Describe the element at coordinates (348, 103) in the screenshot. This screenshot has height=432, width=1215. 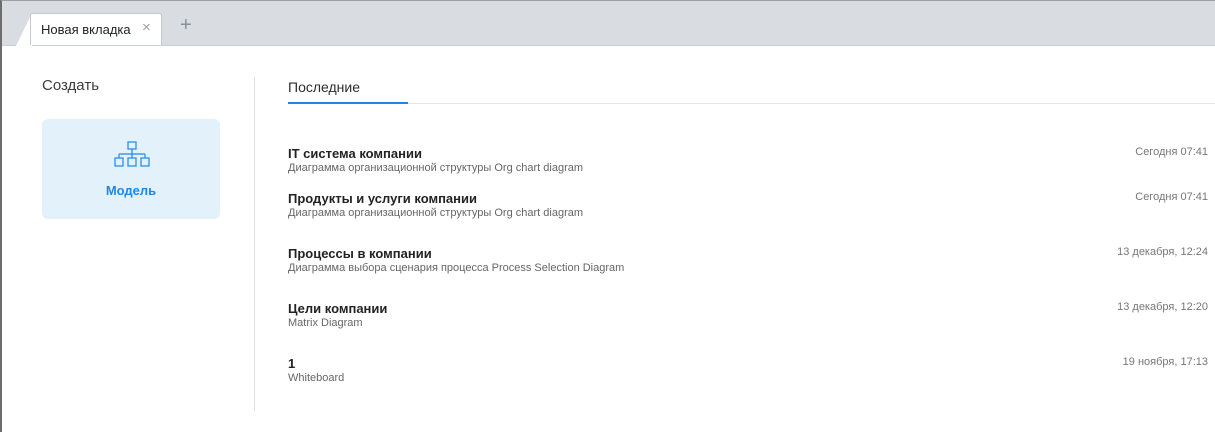
I see `active-tab-indicator` at that location.